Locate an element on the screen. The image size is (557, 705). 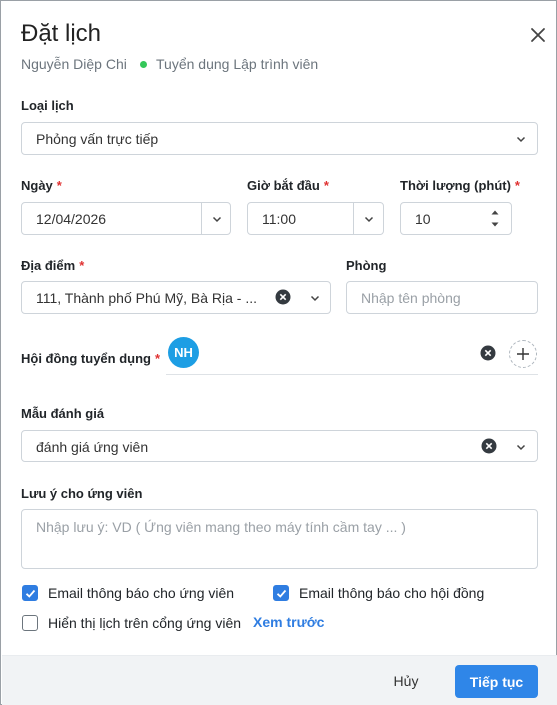
start-time-select: 11:00 is located at coordinates (315, 218).